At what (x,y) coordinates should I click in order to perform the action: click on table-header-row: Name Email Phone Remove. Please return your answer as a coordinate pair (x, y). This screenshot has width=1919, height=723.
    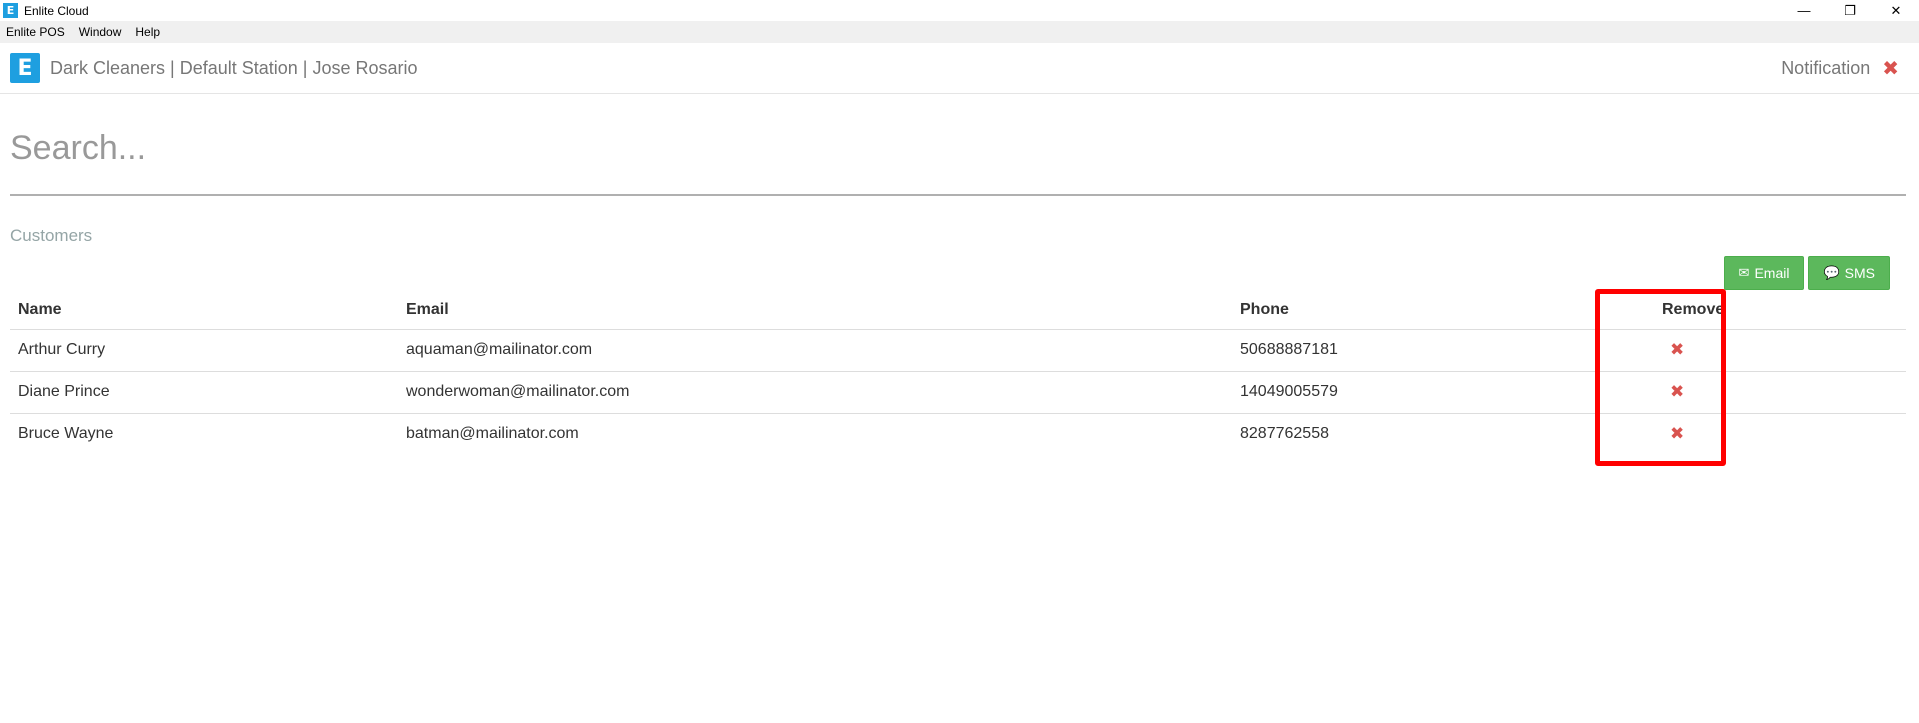
    Looking at the image, I should click on (958, 310).